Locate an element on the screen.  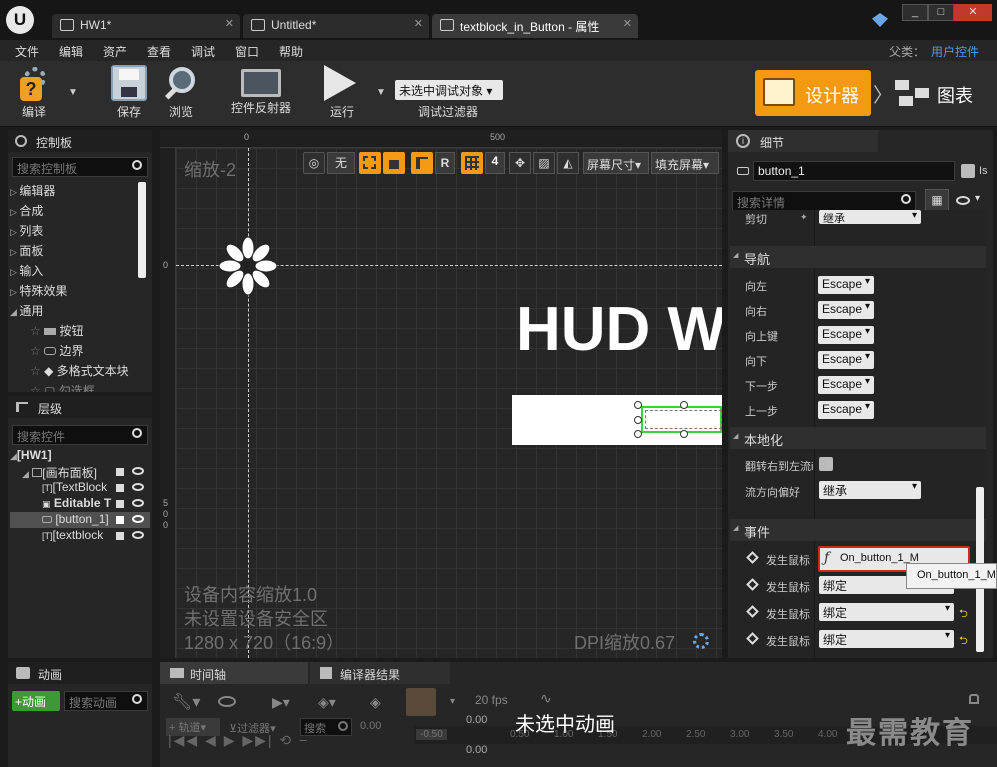
property-matrix-icon: ▦ is located at coordinates (937, 200).